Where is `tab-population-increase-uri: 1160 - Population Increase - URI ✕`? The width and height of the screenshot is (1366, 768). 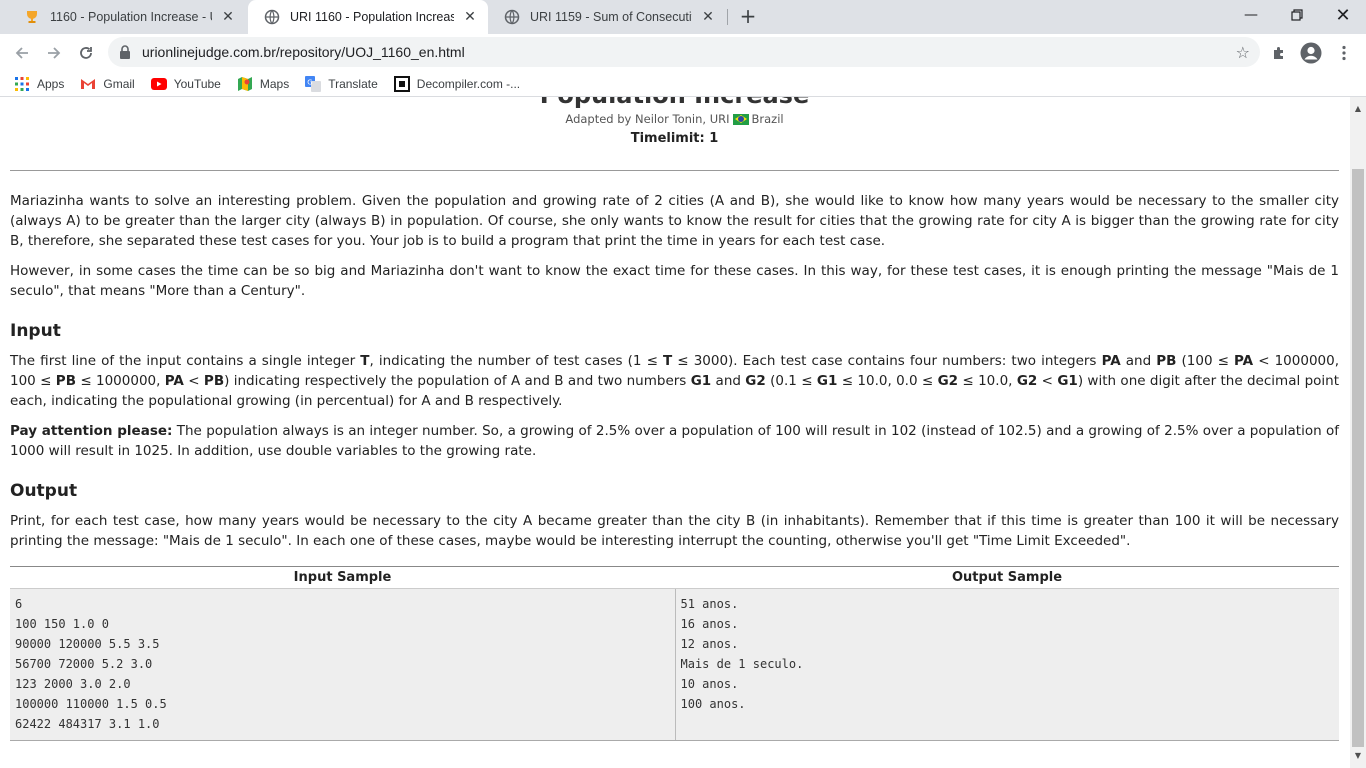
tab-population-increase-uri: 1160 - Population Increase - URI ✕ is located at coordinates (127, 17).